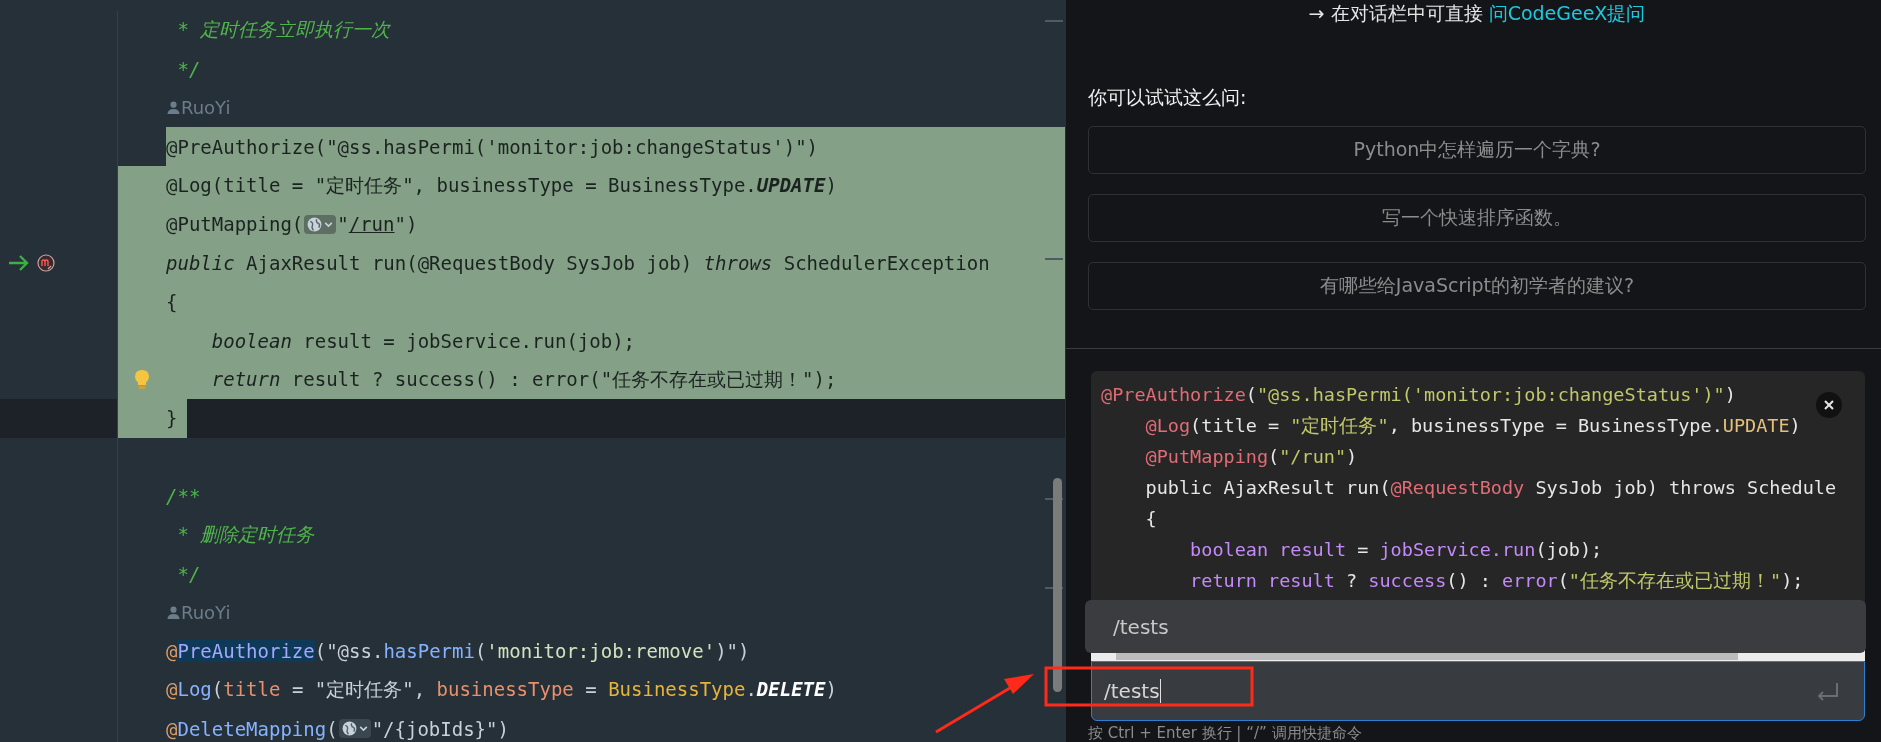 The height and width of the screenshot is (742, 1881). Describe the element at coordinates (1225, 733) in the screenshot. I see `hint-text: 按 Ctrl + Enter 换行 | “/” 调用快捷命令` at that location.